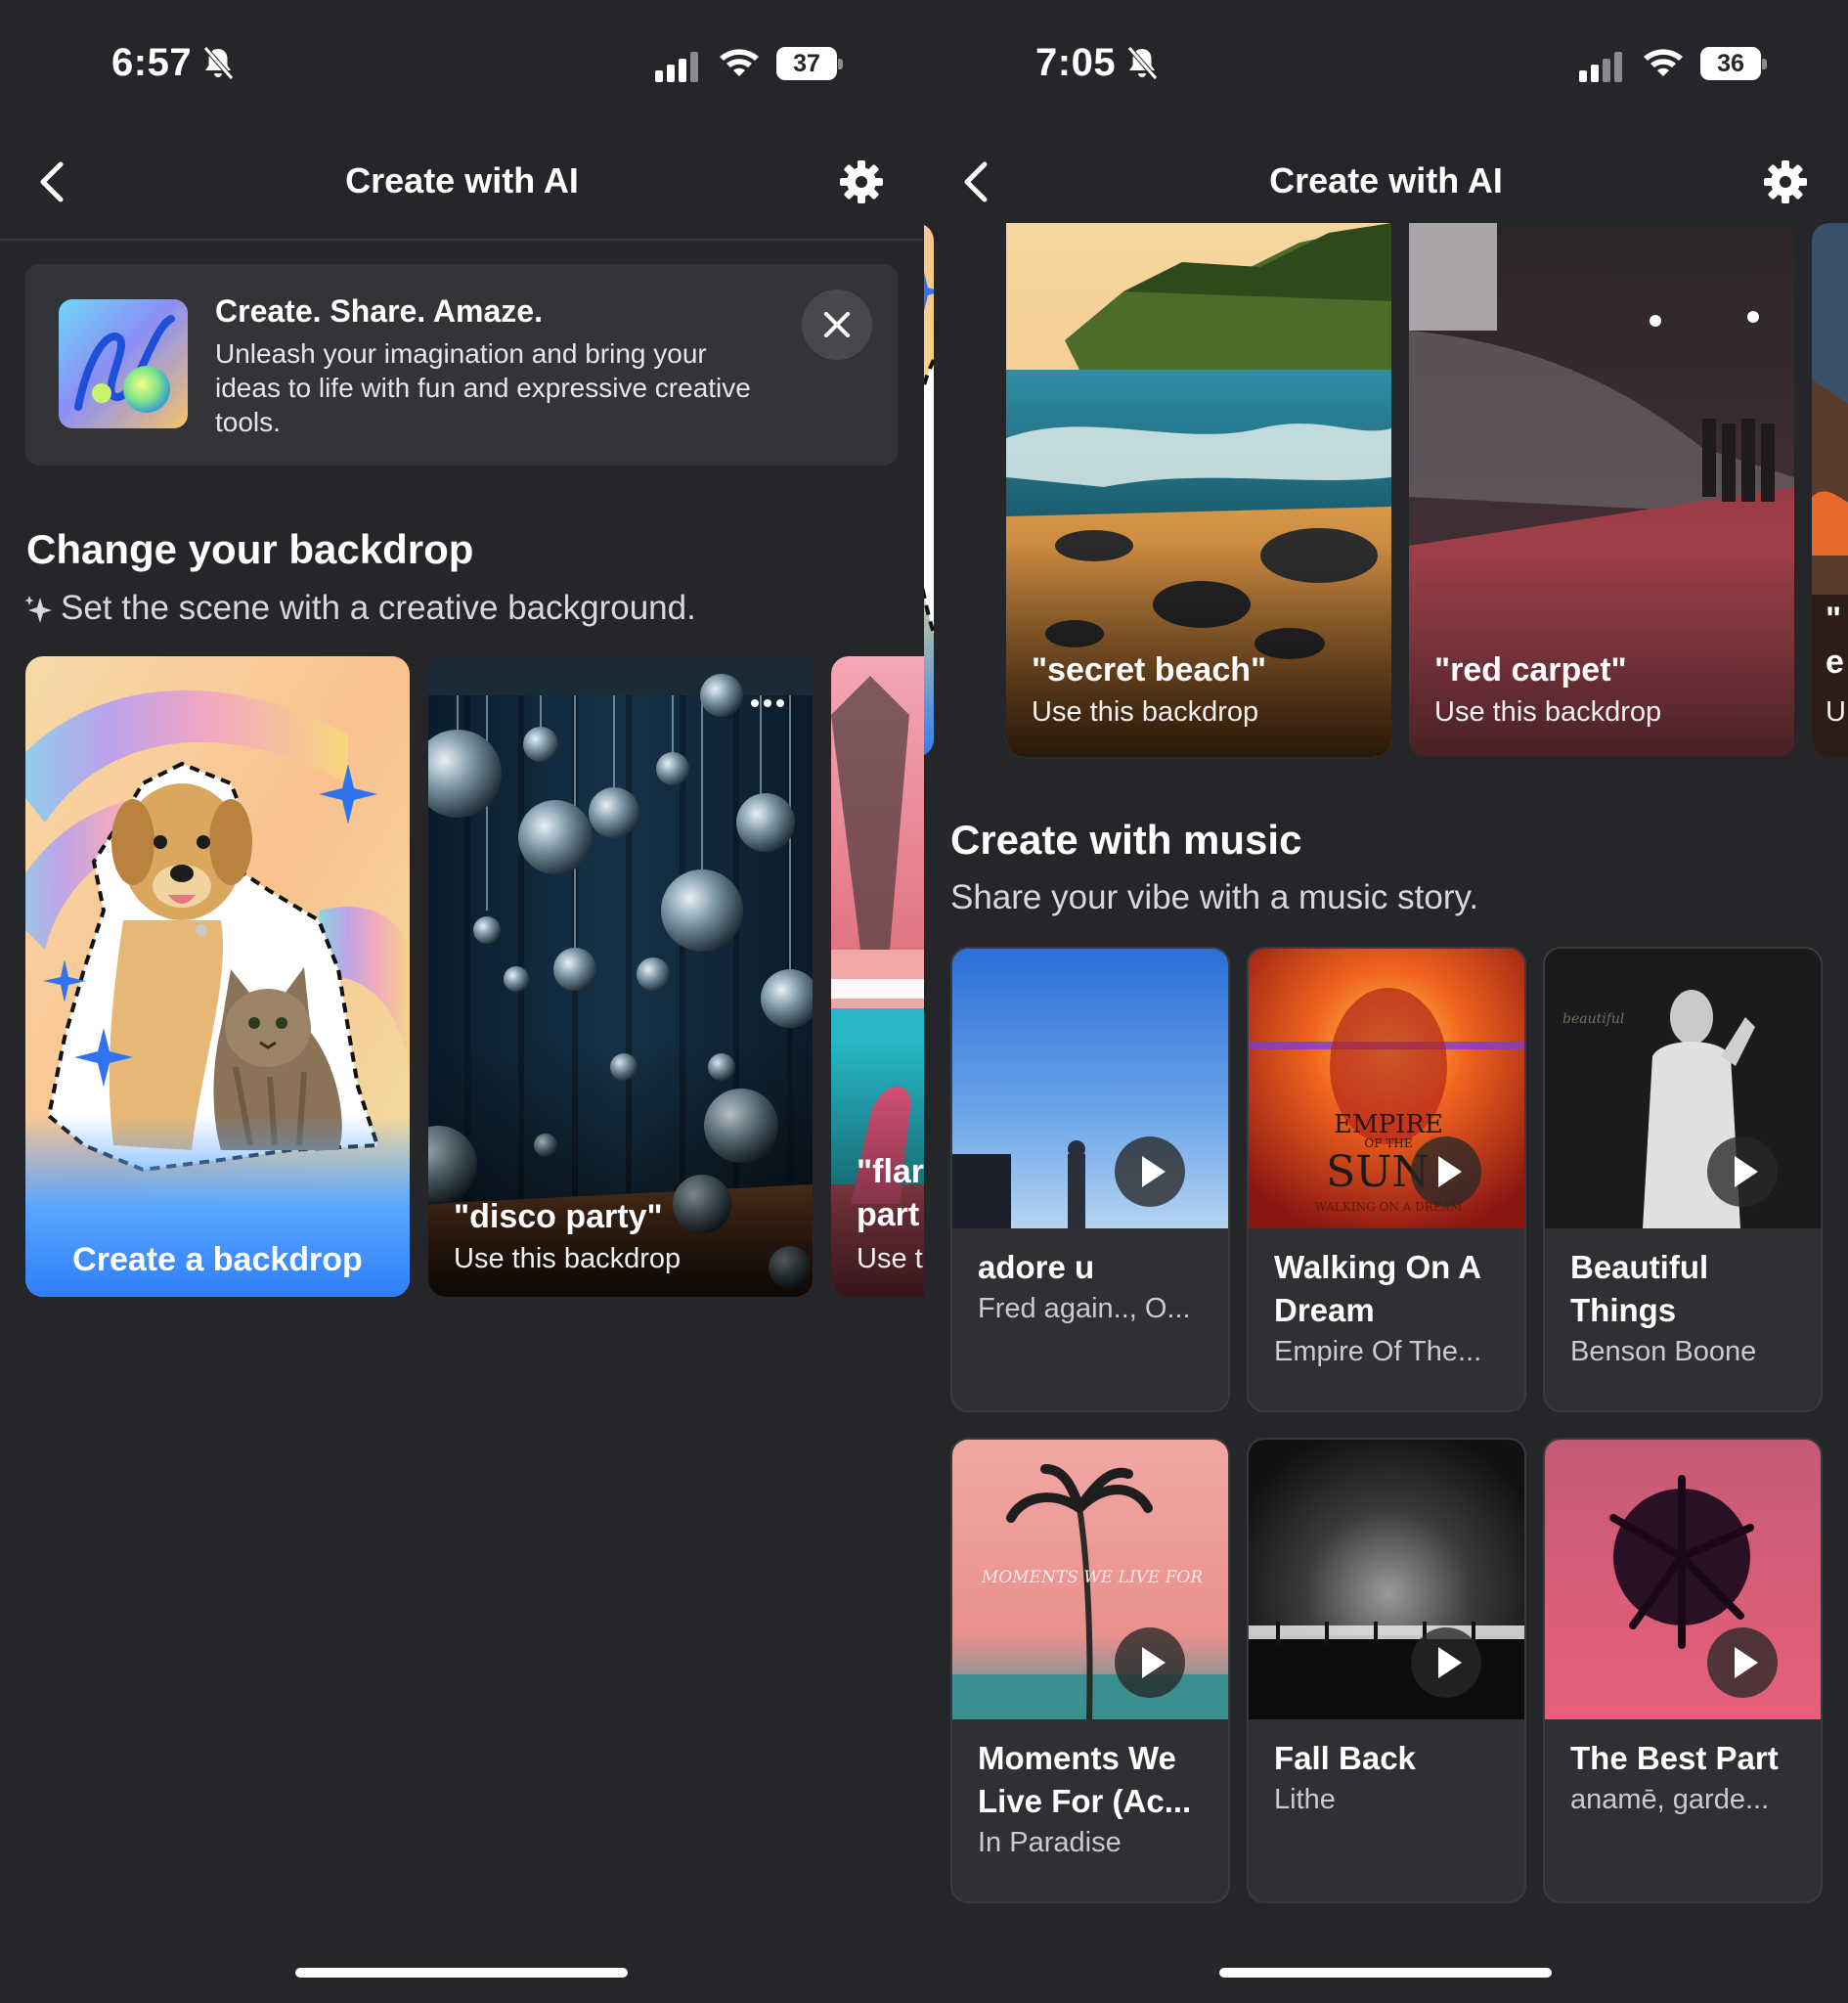 The width and height of the screenshot is (1848, 2003). Describe the element at coordinates (1305, 1800) in the screenshot. I see `track-artist: Lithe` at that location.